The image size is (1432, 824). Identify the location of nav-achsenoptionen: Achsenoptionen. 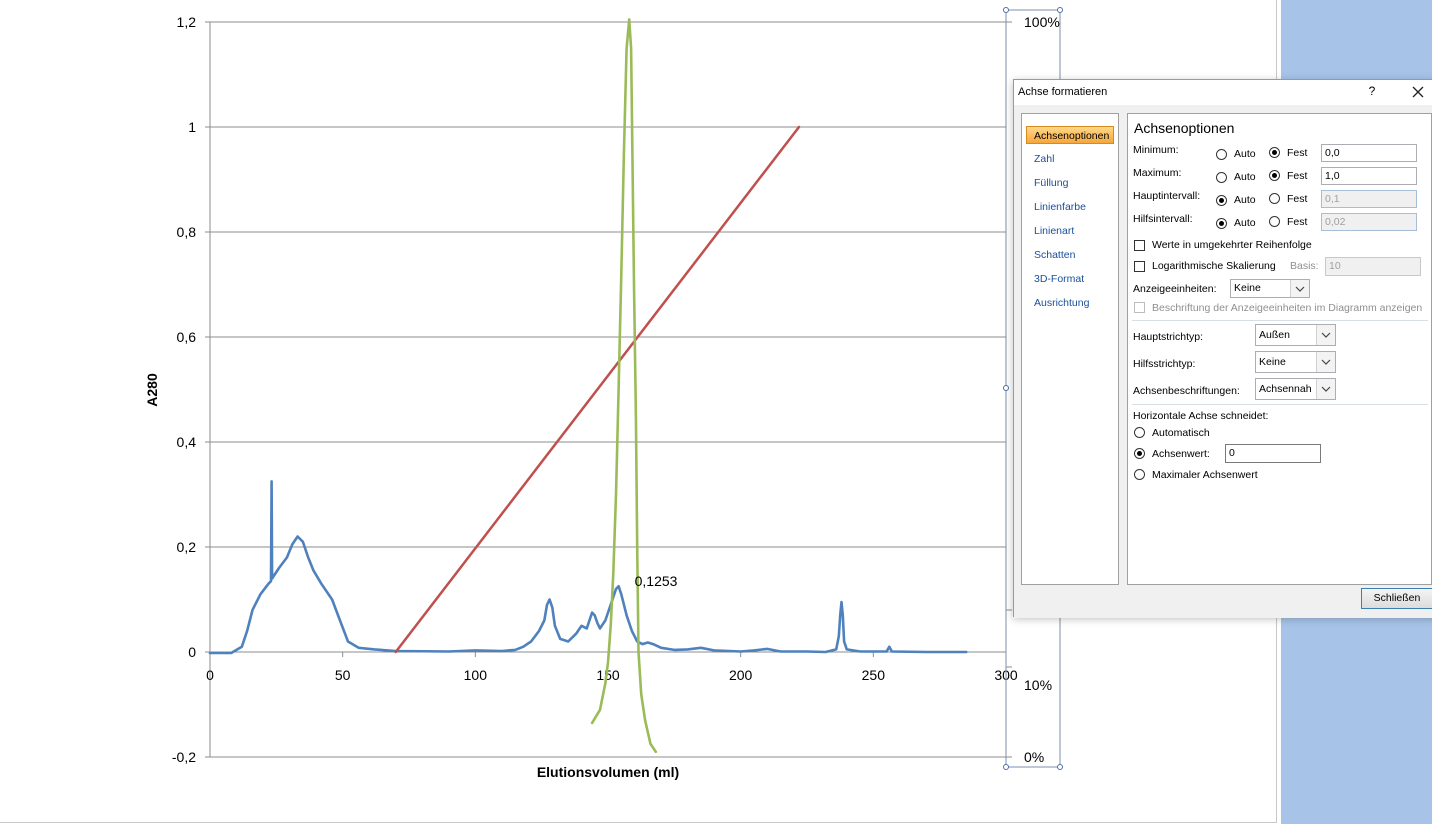
(1070, 135).